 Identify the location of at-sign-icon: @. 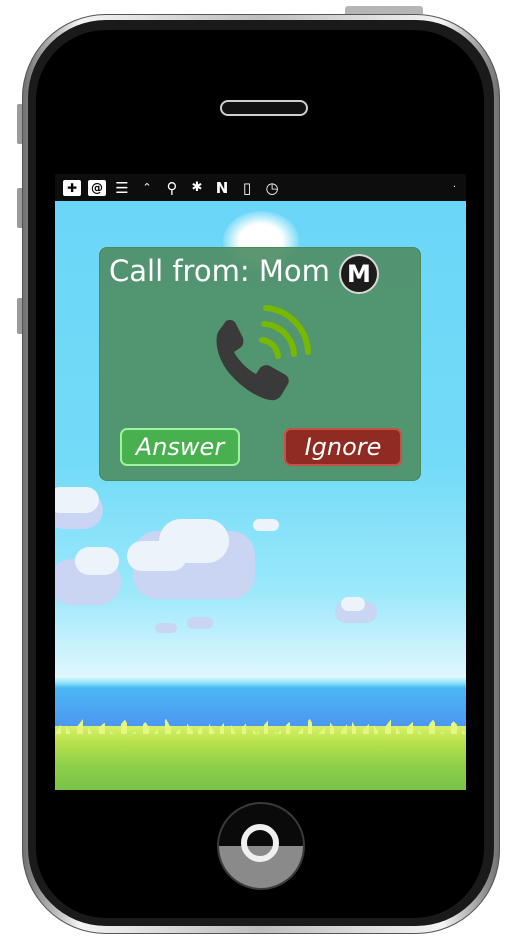
(97, 187).